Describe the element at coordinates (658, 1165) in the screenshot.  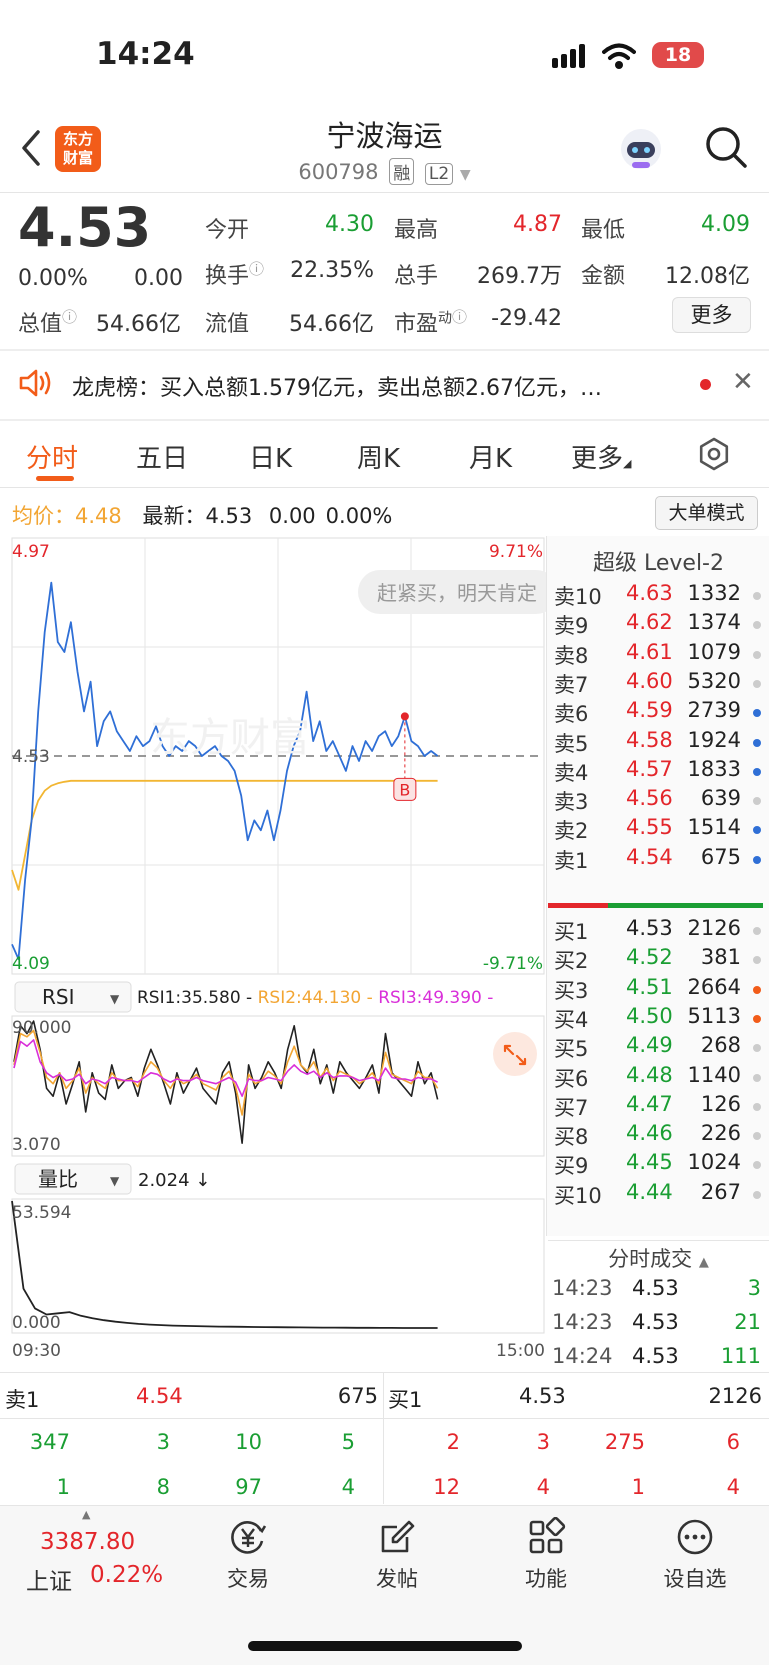
I see `bid-row: 买9 4.45 1024` at that location.